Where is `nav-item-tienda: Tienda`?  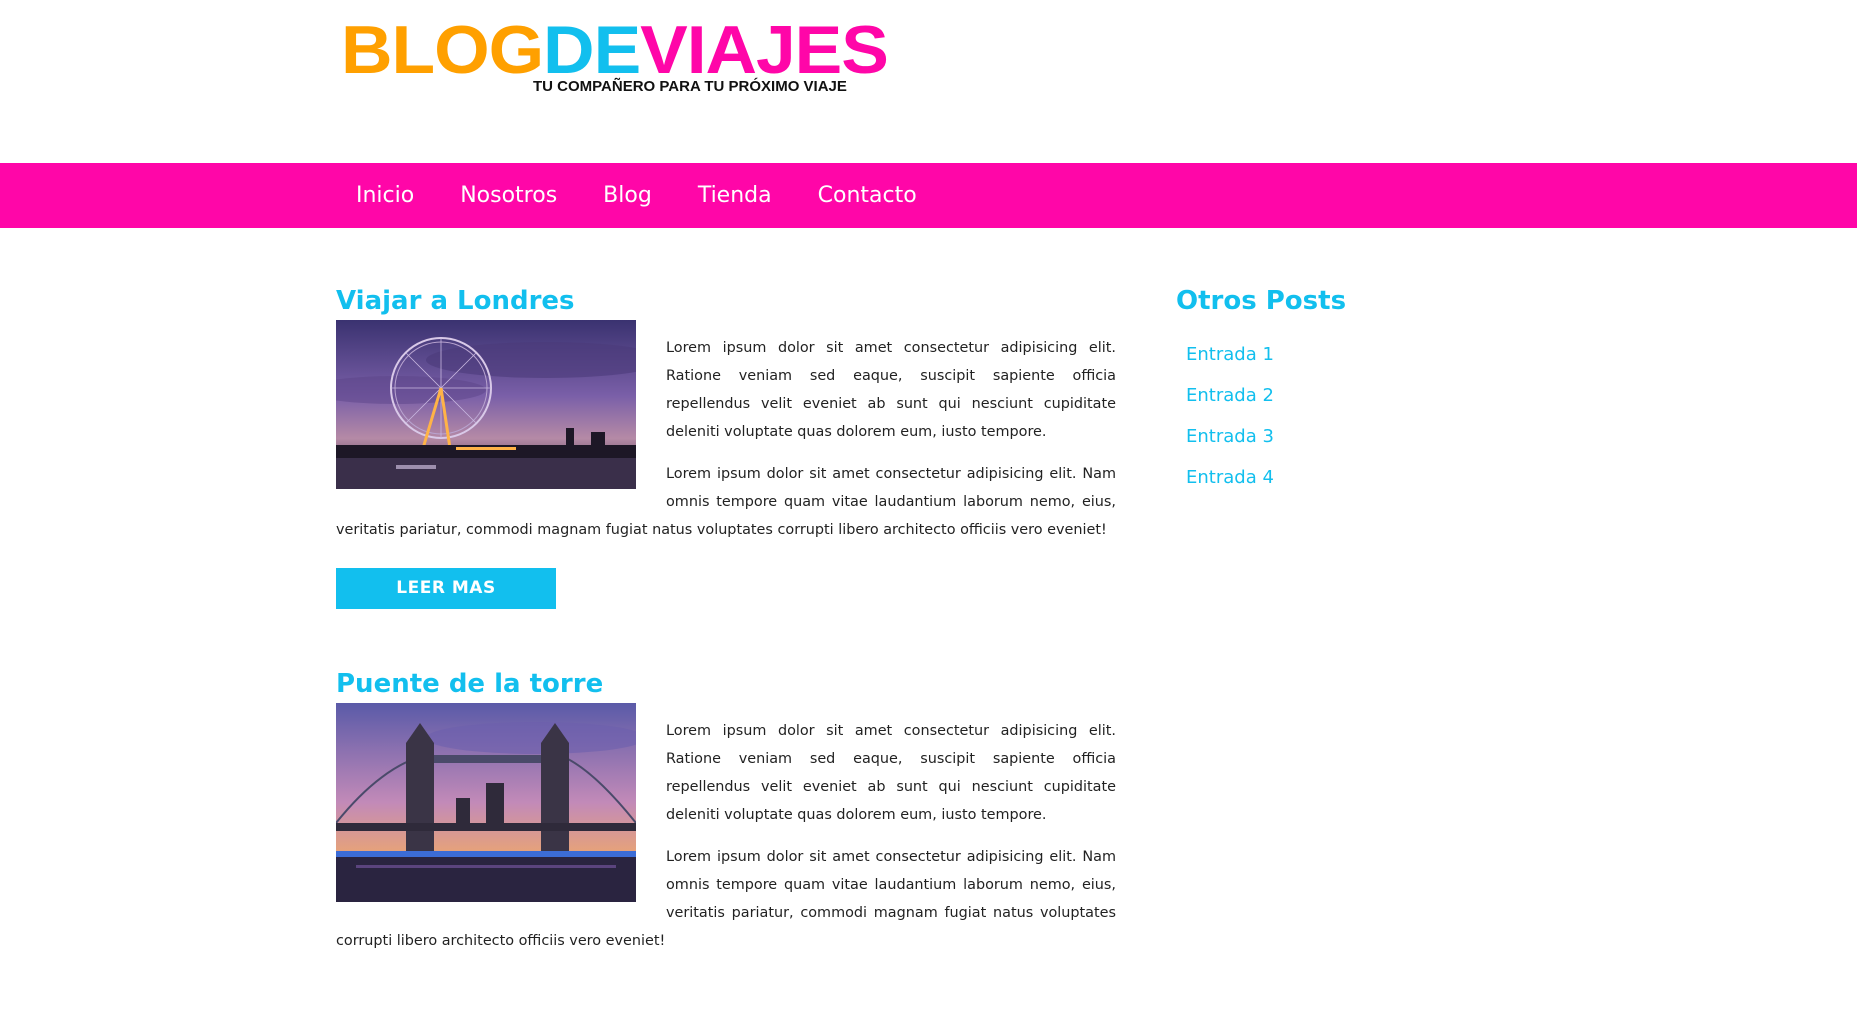 nav-item-tienda: Tienda is located at coordinates (735, 195).